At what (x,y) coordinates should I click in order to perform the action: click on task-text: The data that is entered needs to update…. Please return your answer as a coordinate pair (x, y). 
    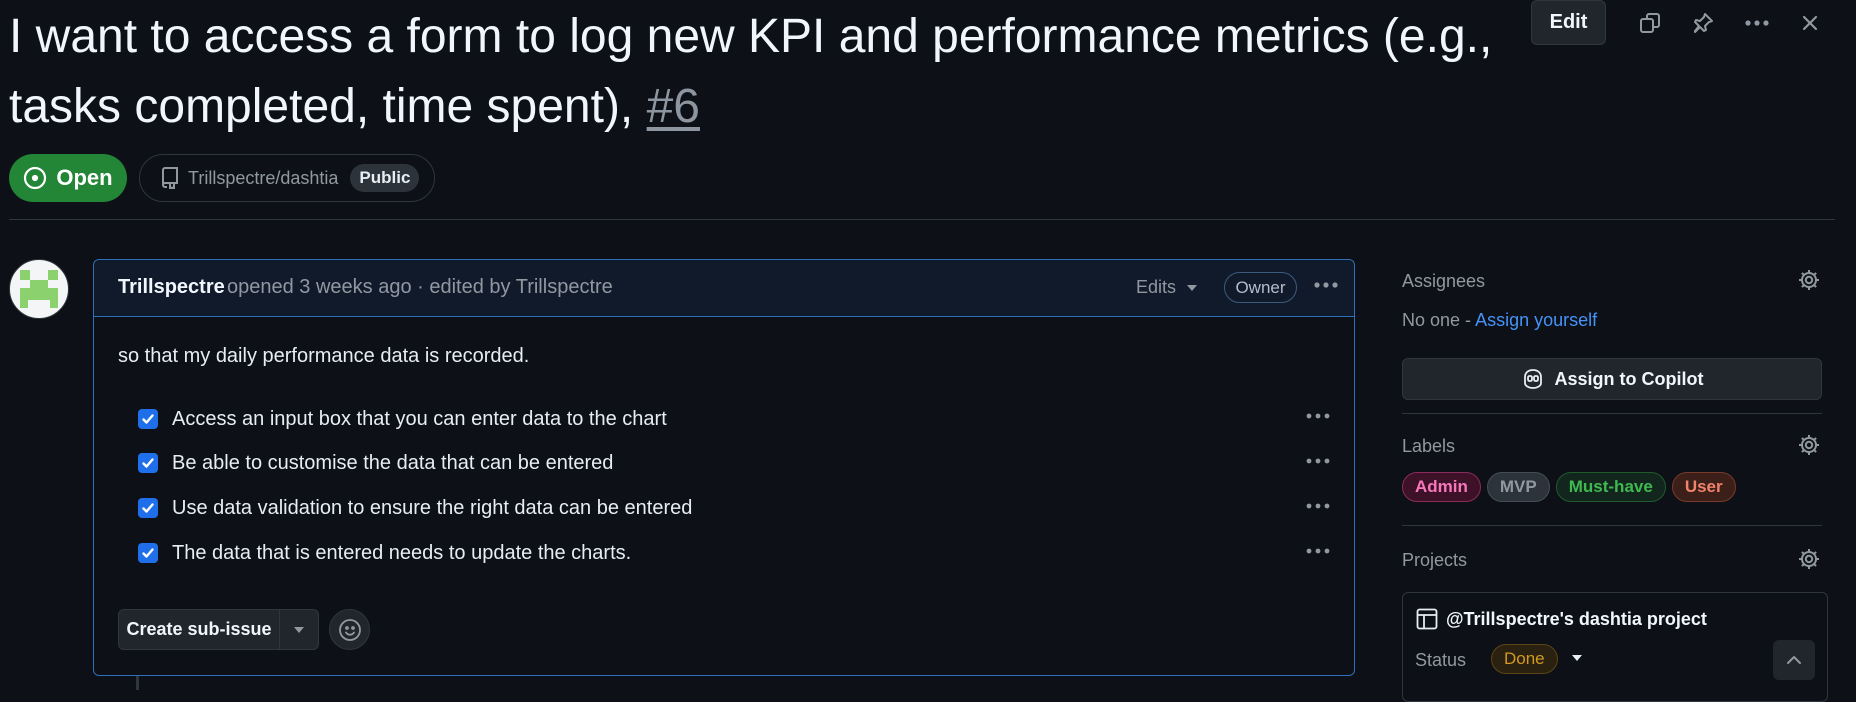
    Looking at the image, I should click on (402, 552).